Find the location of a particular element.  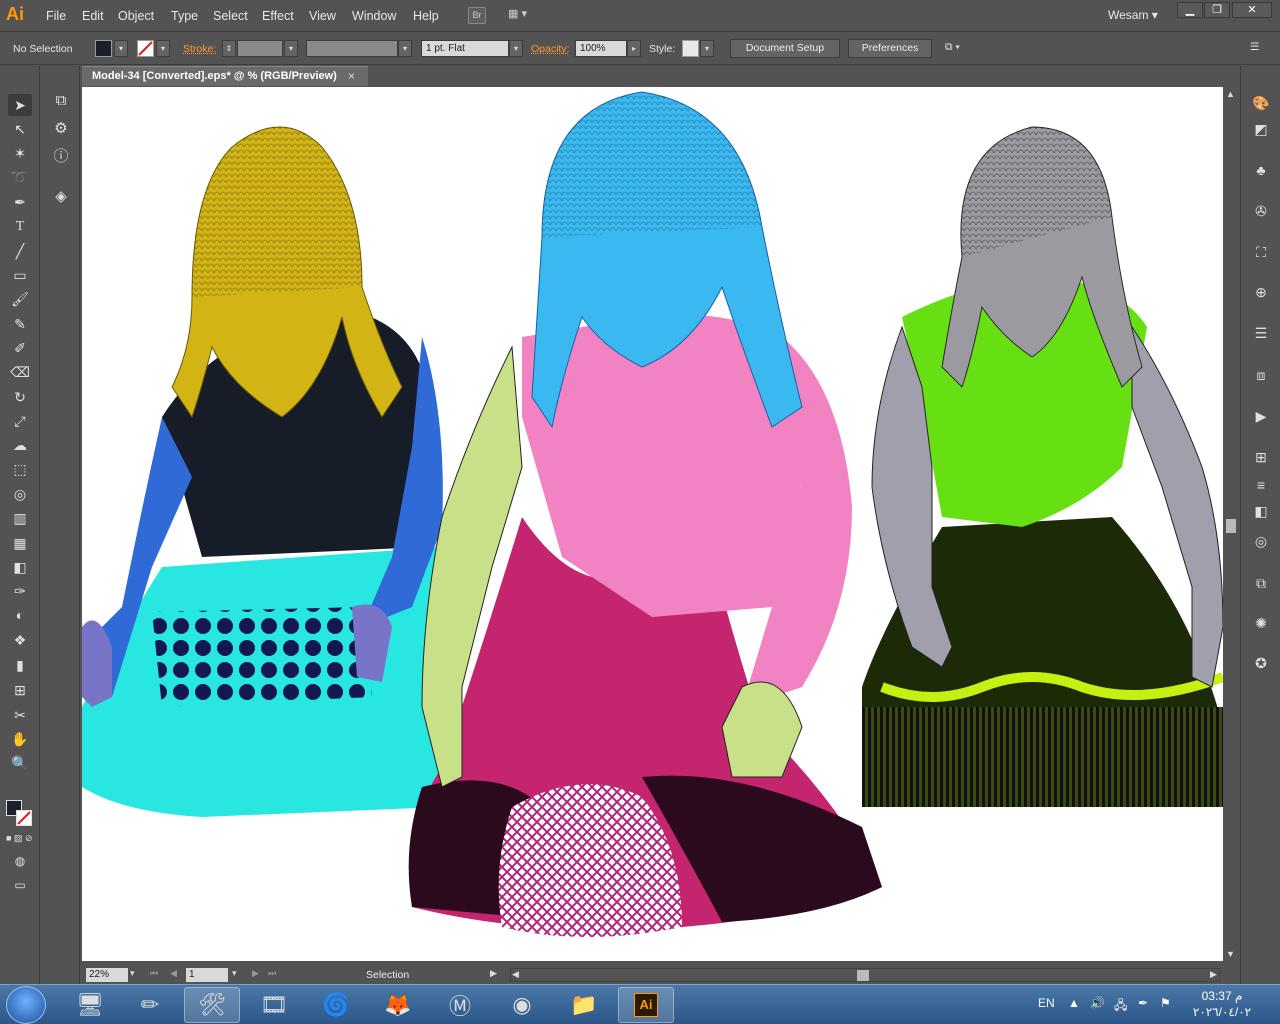

scroll-down-icon: ▼ is located at coordinates (1230, 954).